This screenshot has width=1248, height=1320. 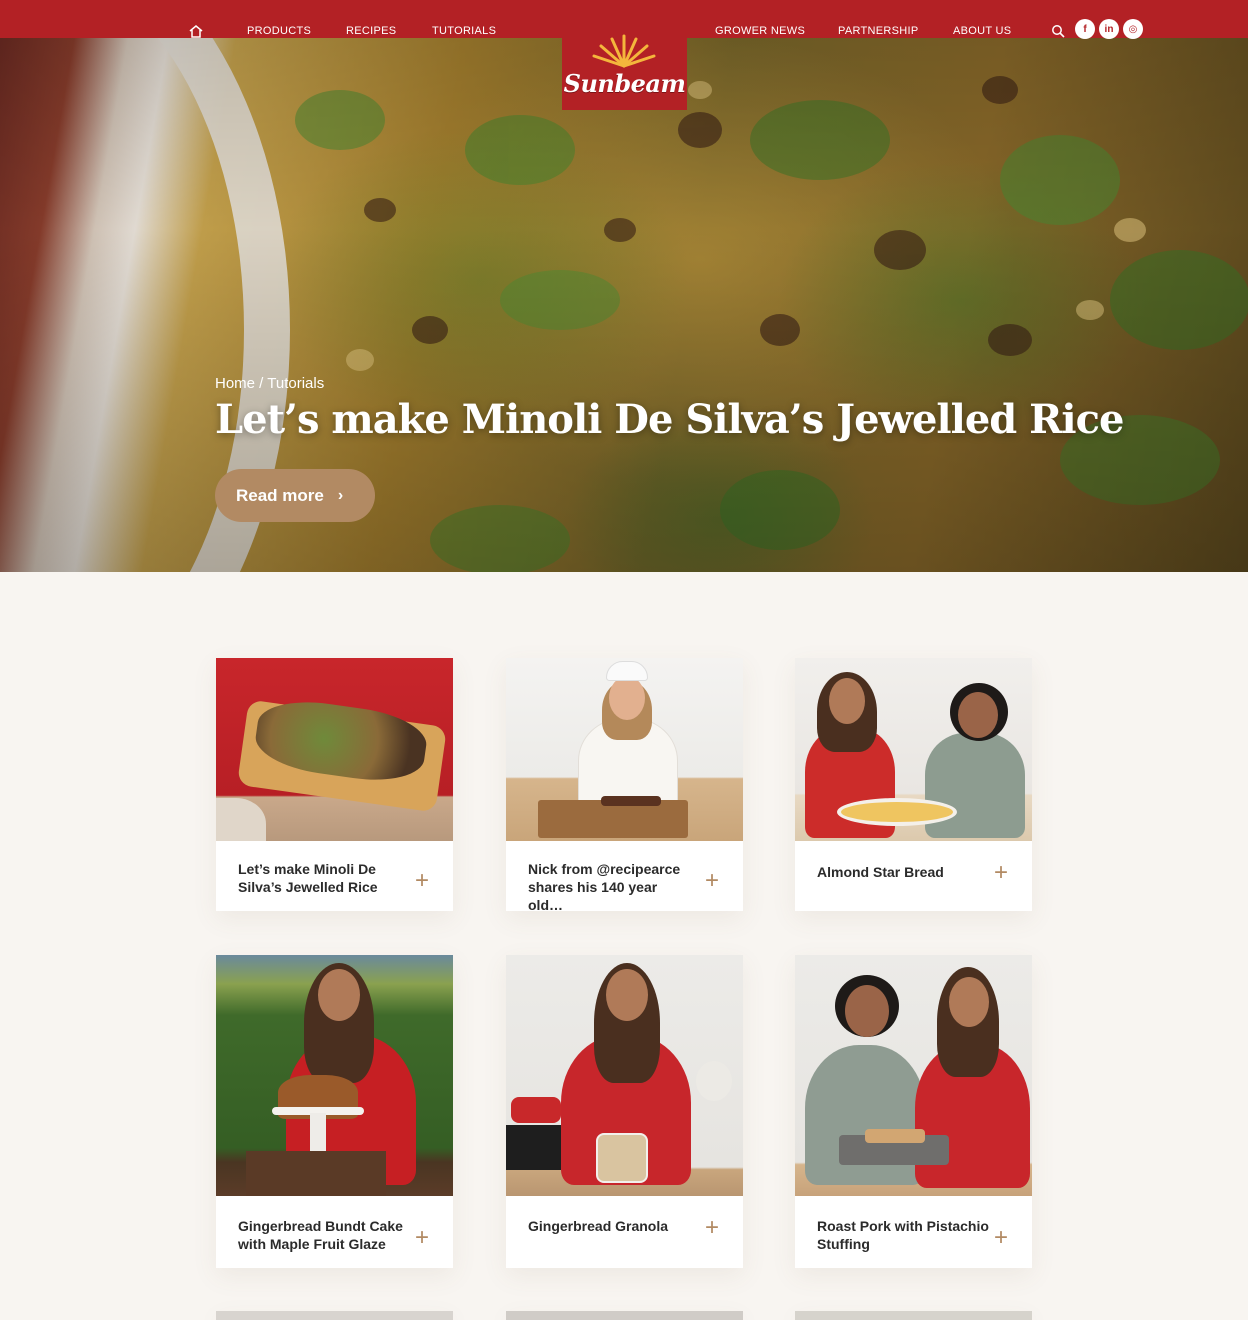 I want to click on nav-products: PRODUCTS, so click(x=279, y=31).